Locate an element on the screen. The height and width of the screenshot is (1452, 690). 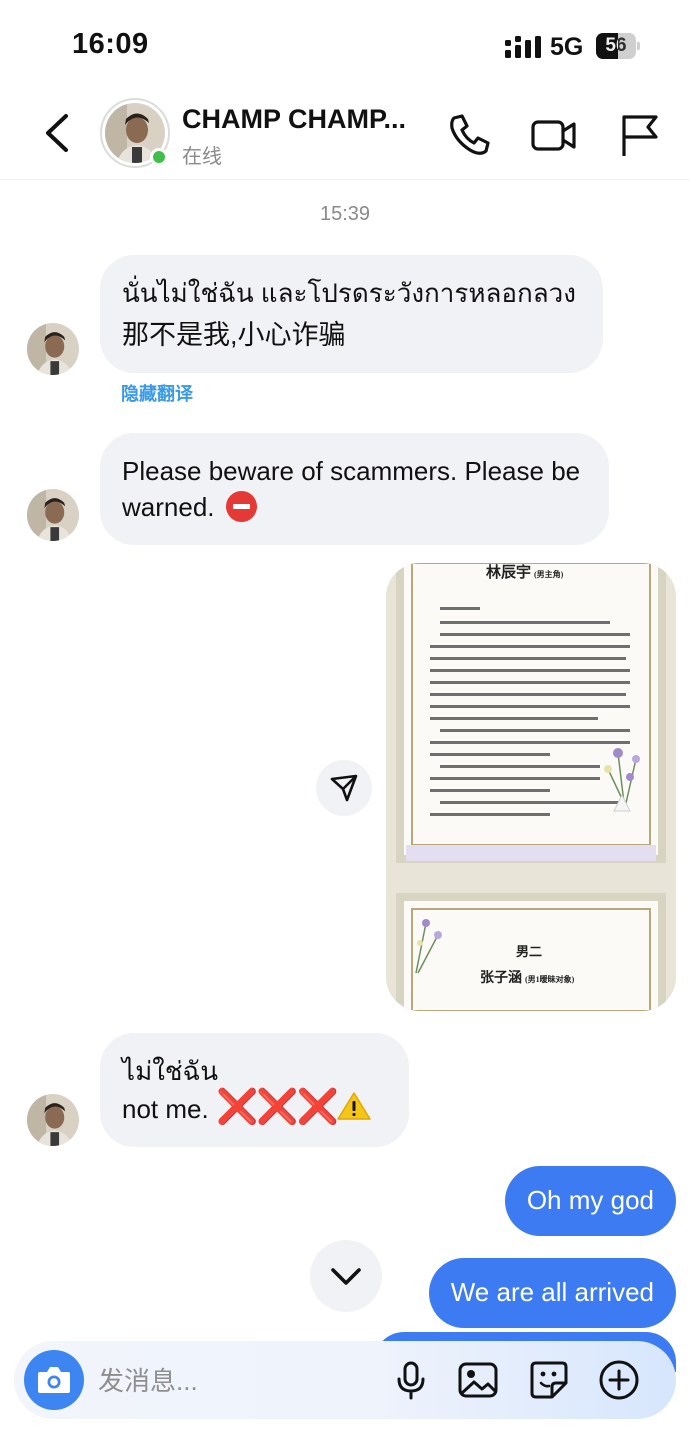
outgoing-message-bubble: Oh my god is located at coordinates (590, 1201).